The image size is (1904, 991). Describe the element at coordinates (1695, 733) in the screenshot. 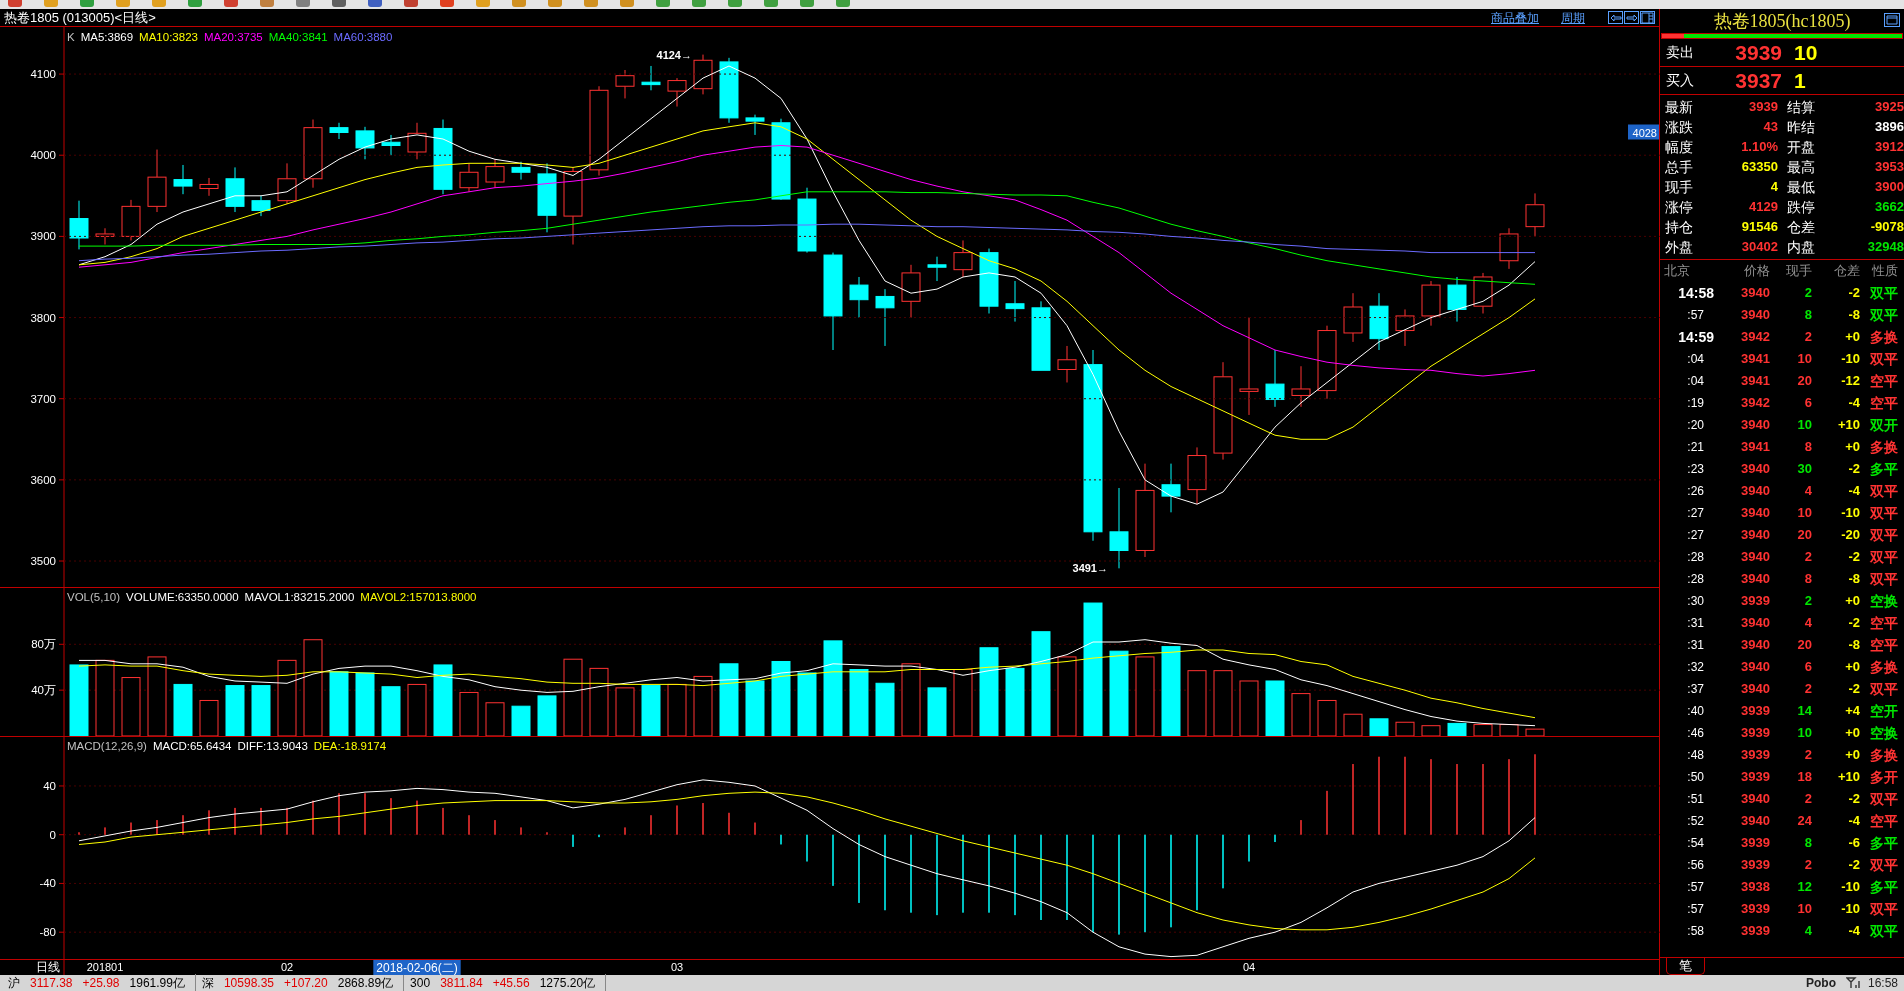

I see `tick-time: :46` at that location.